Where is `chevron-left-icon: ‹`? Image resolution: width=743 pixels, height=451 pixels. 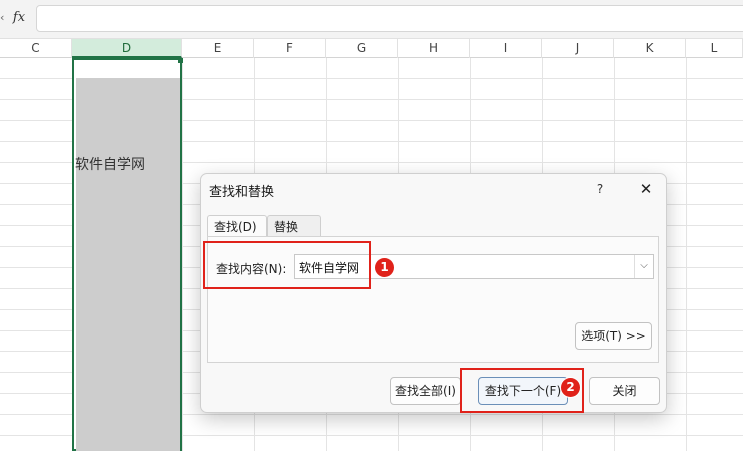 chevron-left-icon: ‹ is located at coordinates (4, 18).